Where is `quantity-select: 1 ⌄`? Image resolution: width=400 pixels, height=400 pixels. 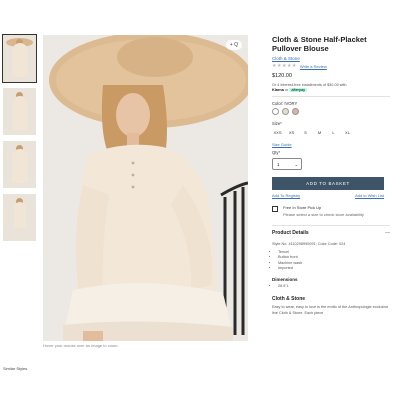 quantity-select: 1 ⌄ is located at coordinates (287, 164).